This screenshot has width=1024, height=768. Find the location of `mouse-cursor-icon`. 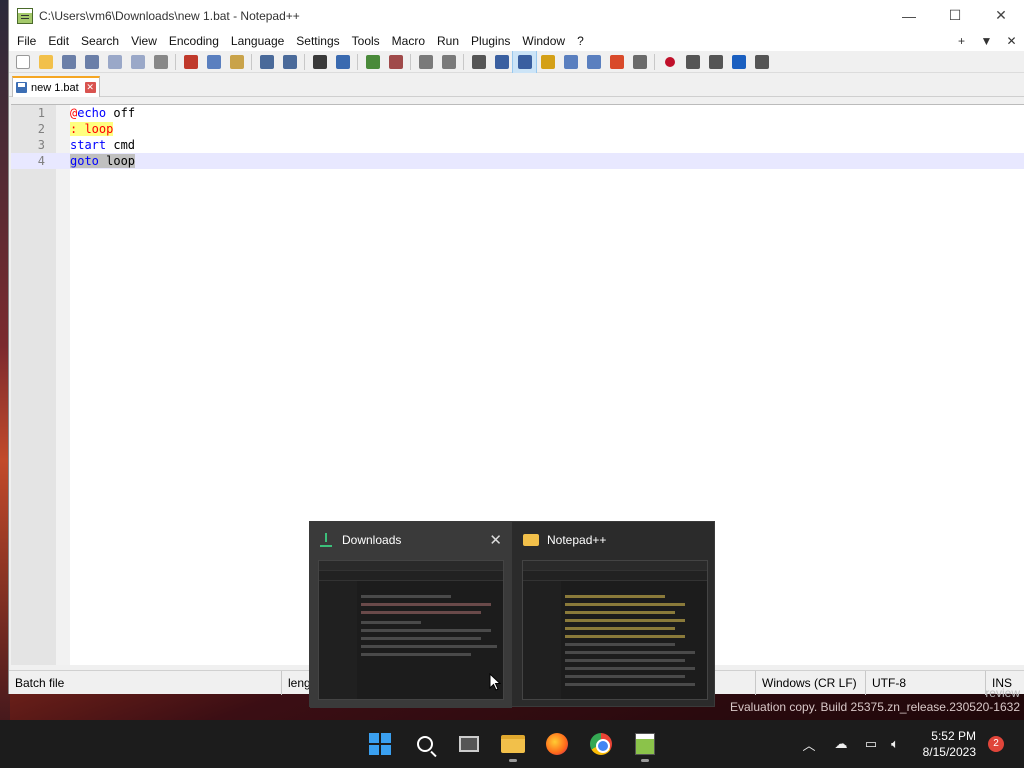

mouse-cursor-icon is located at coordinates (495, 681).